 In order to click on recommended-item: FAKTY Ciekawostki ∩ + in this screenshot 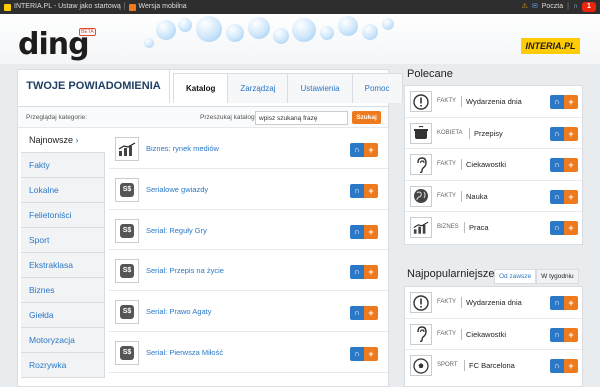, I will do `click(493, 165)`.